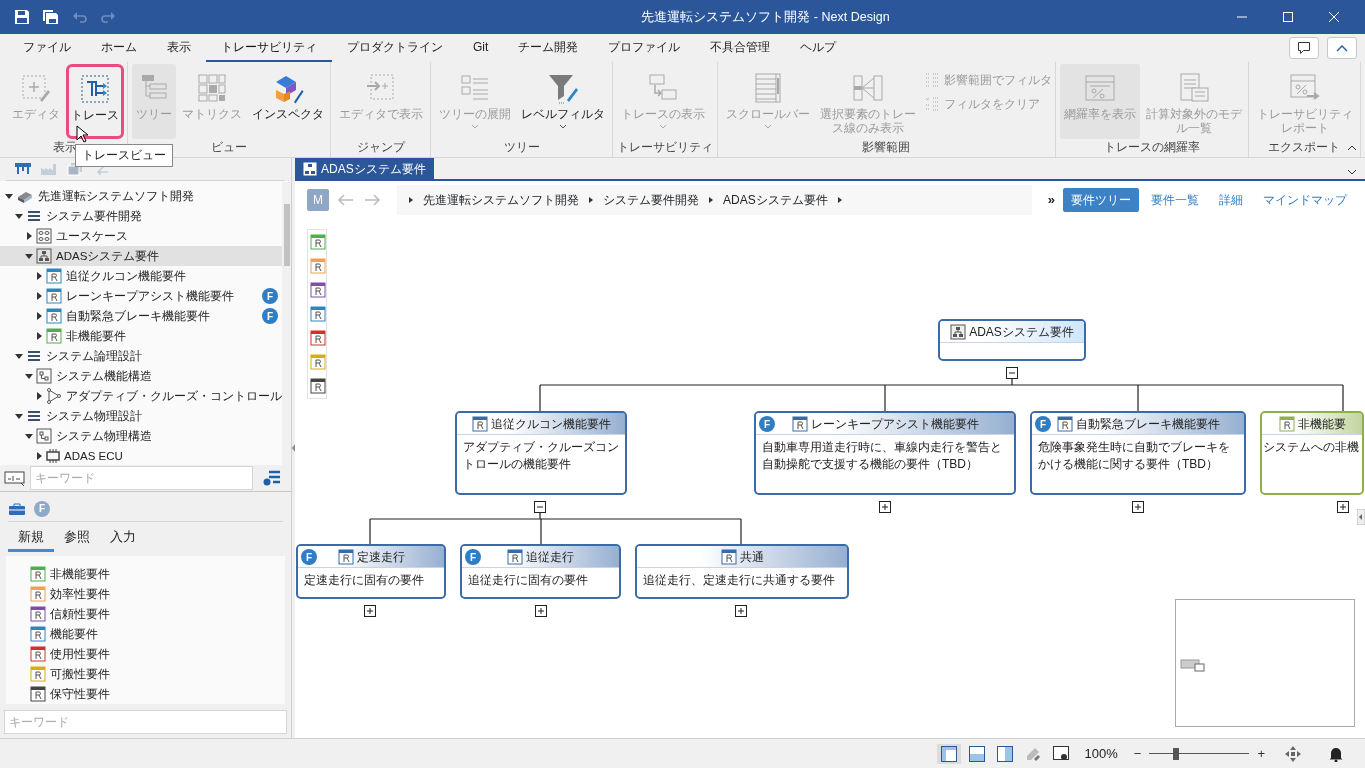 The height and width of the screenshot is (768, 1365). What do you see at coordinates (775, 200) in the screenshot?
I see `breadcrumb-link: ADASシステム要件` at bounding box center [775, 200].